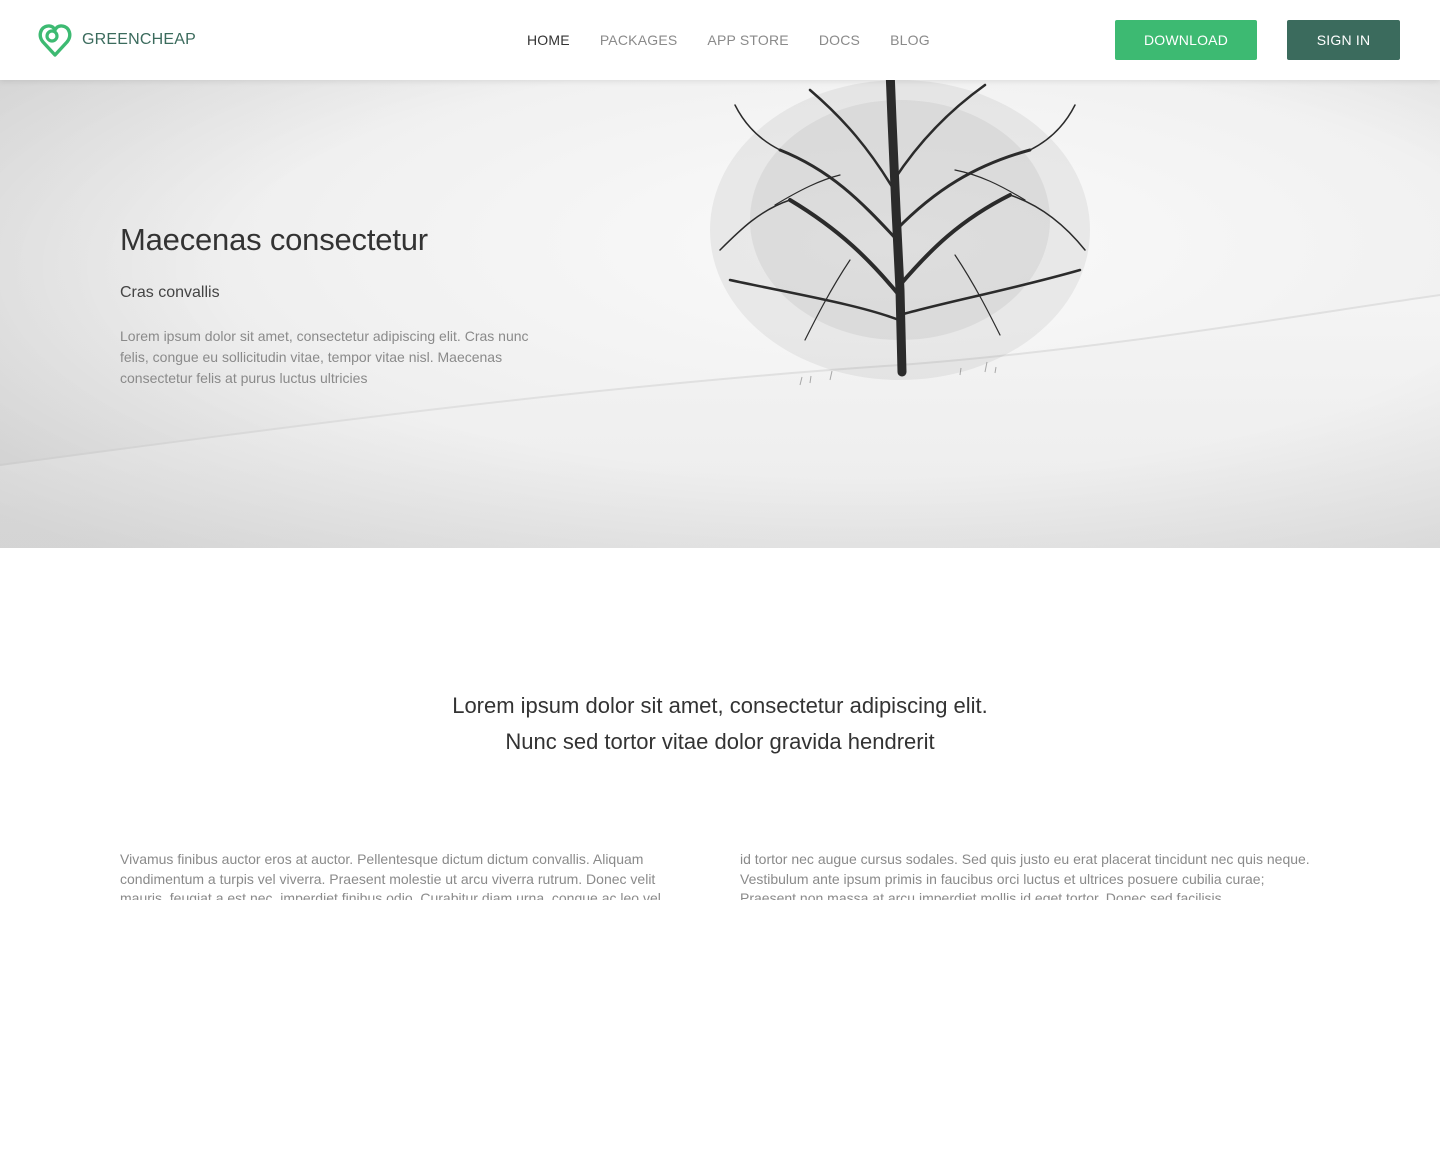 This screenshot has width=1440, height=1155. What do you see at coordinates (170, 292) in the screenshot?
I see `hero-subtitle: Cras convallis` at bounding box center [170, 292].